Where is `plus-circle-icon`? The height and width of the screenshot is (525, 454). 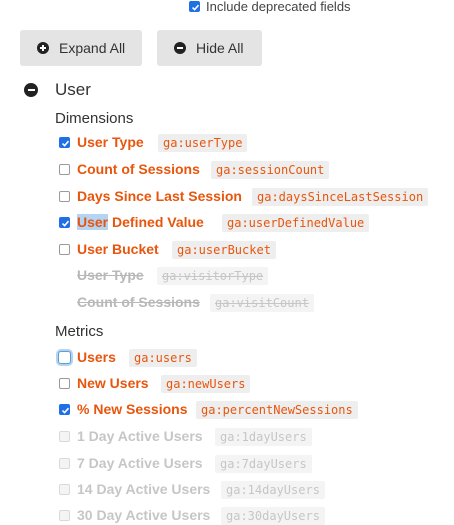 plus-circle-icon is located at coordinates (43, 48).